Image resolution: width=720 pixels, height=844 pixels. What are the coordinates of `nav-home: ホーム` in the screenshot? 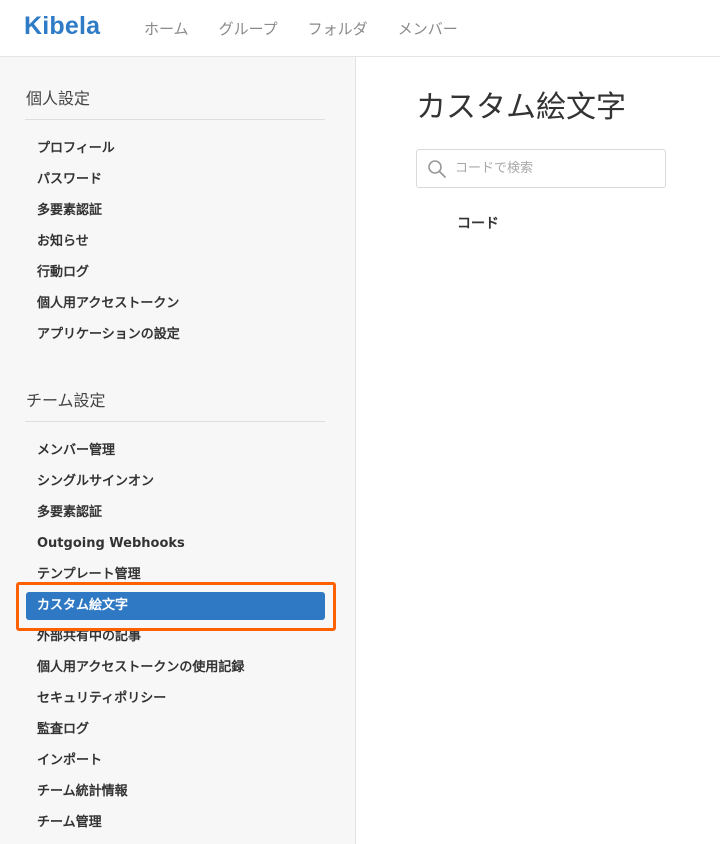 It's located at (166, 28).